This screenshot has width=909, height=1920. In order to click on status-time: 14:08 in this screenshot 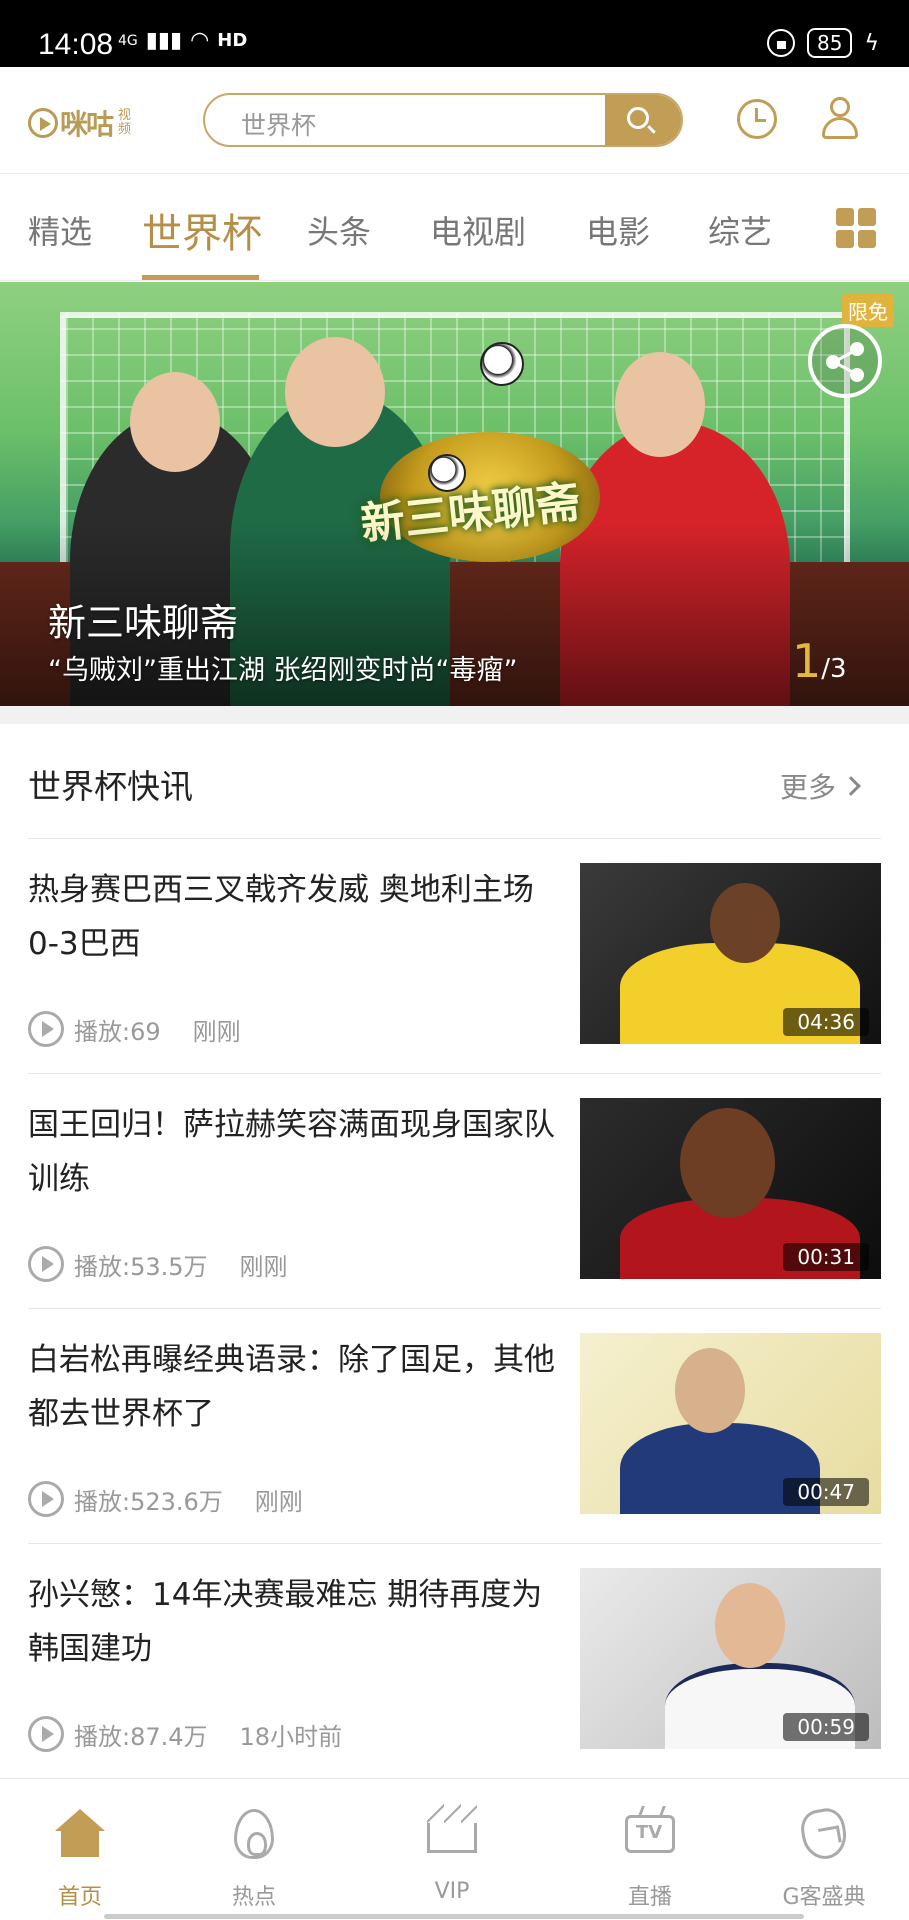, I will do `click(76, 44)`.